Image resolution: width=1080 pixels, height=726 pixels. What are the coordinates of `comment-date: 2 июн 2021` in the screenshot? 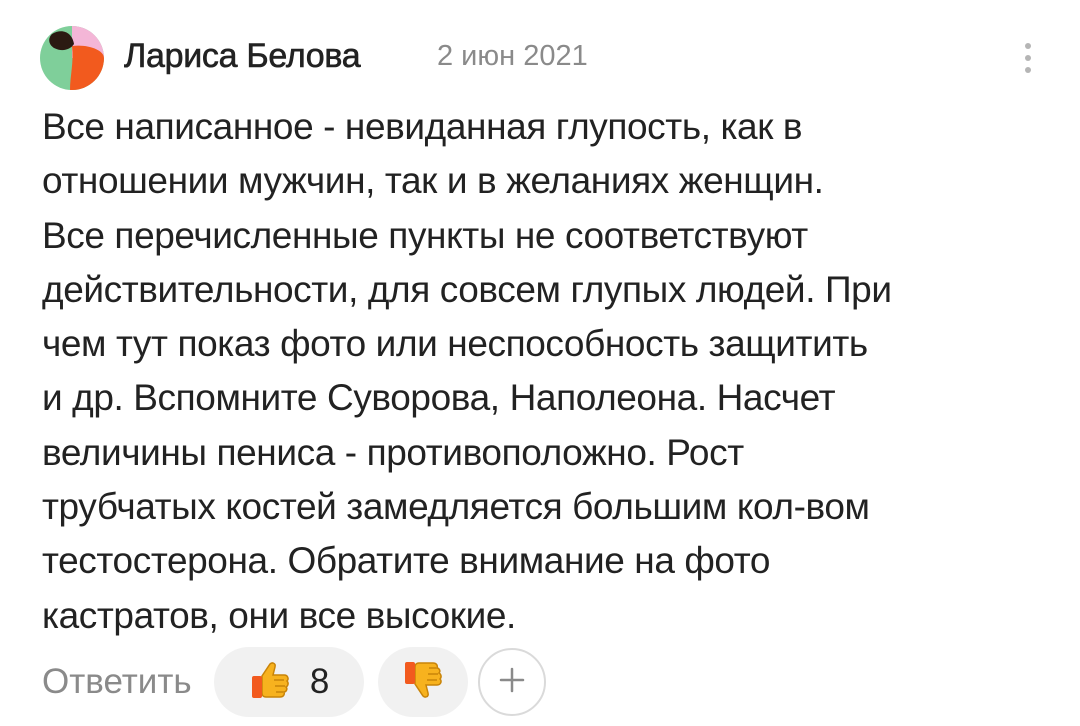 It's located at (512, 56).